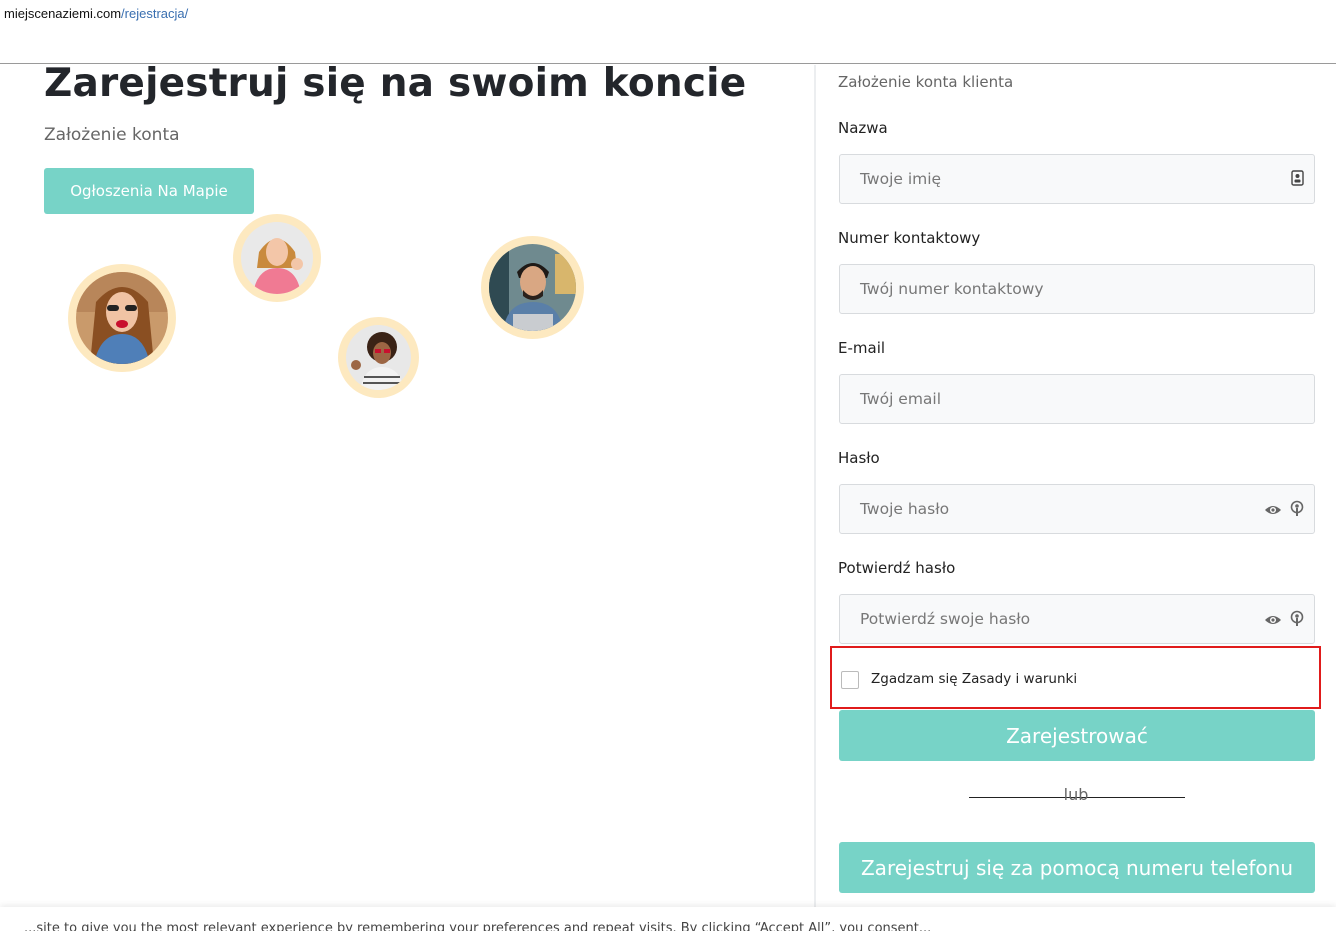 The image size is (1336, 931). What do you see at coordinates (1077, 509) in the screenshot?
I see `password-input: Twoje hasło` at bounding box center [1077, 509].